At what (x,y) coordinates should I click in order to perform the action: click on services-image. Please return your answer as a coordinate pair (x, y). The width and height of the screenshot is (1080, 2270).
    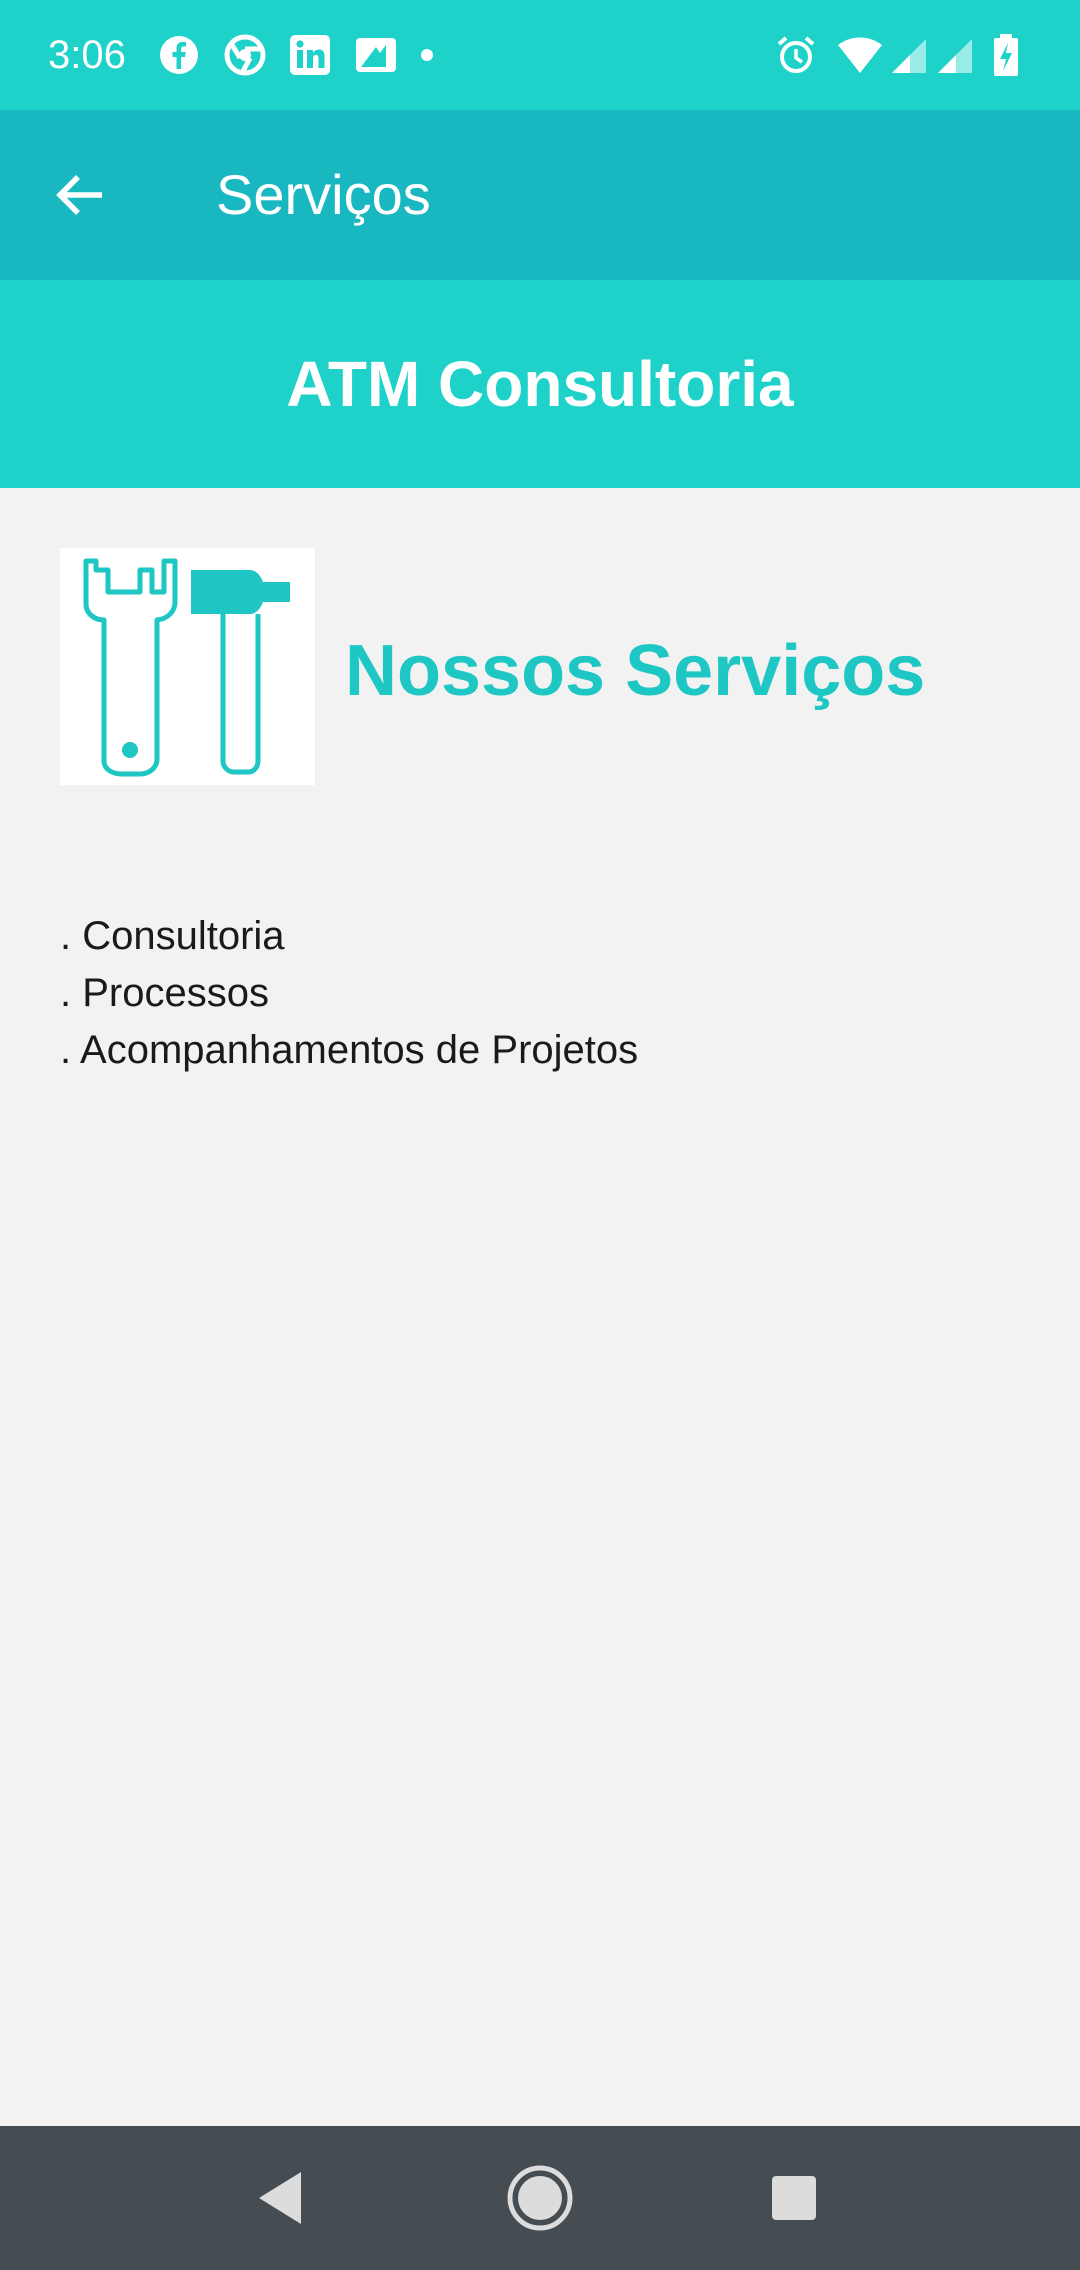
    Looking at the image, I should click on (187, 666).